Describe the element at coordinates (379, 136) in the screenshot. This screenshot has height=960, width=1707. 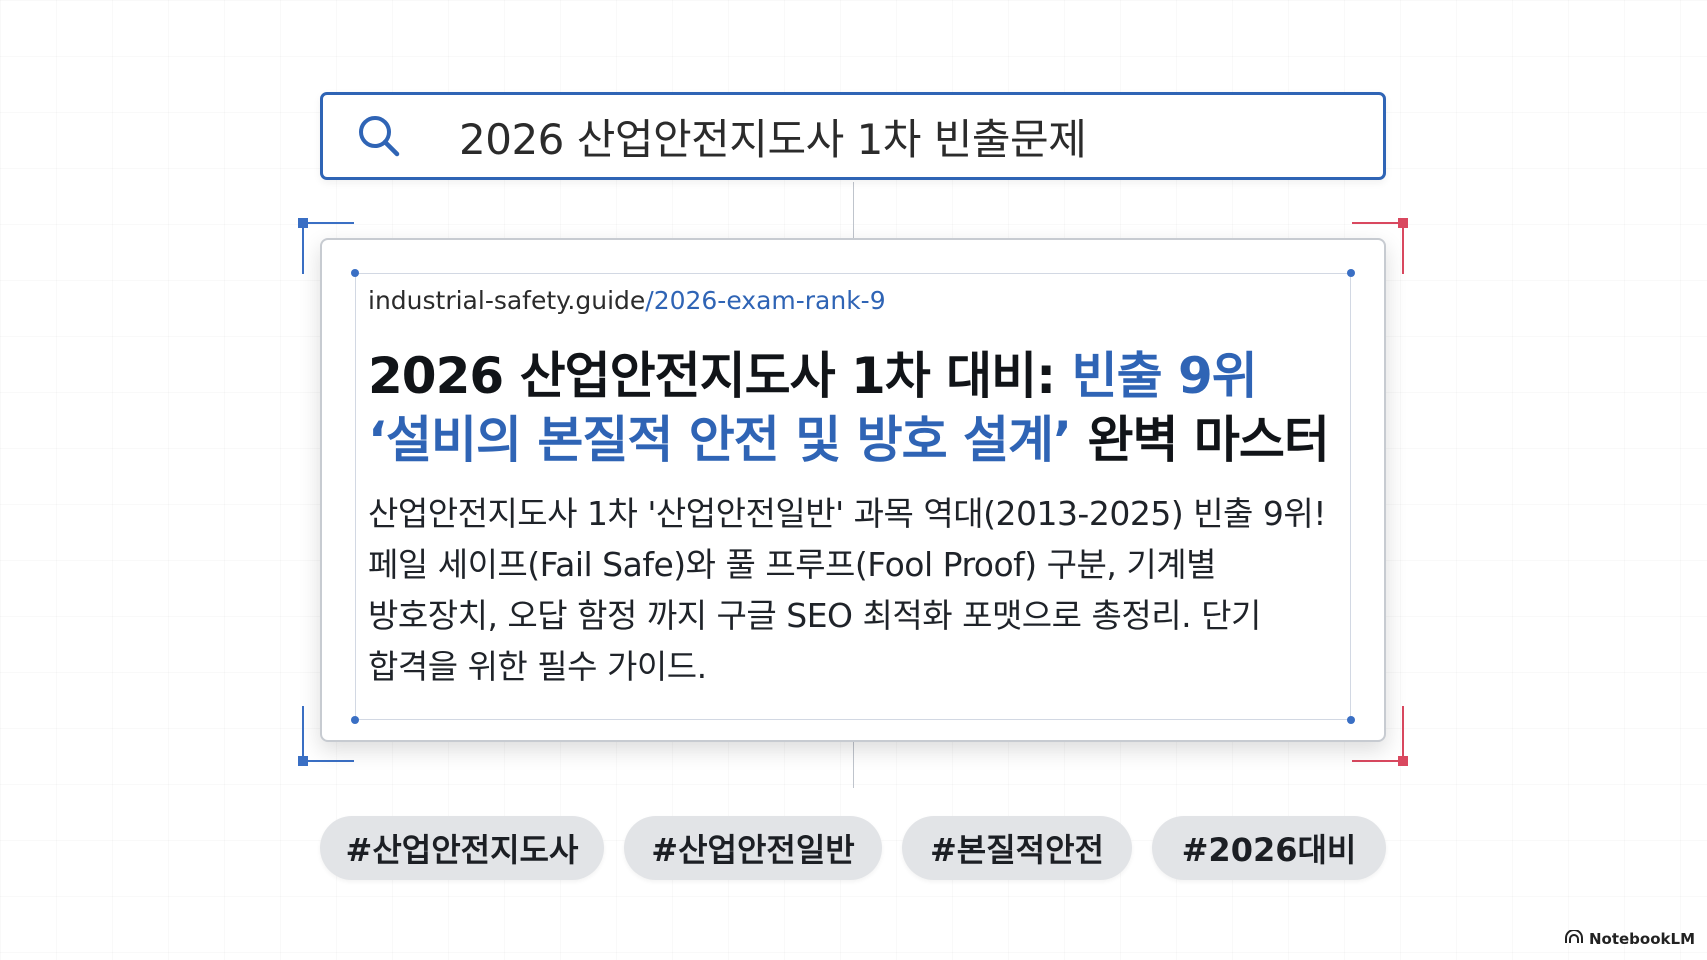
I see `search-icon` at that location.